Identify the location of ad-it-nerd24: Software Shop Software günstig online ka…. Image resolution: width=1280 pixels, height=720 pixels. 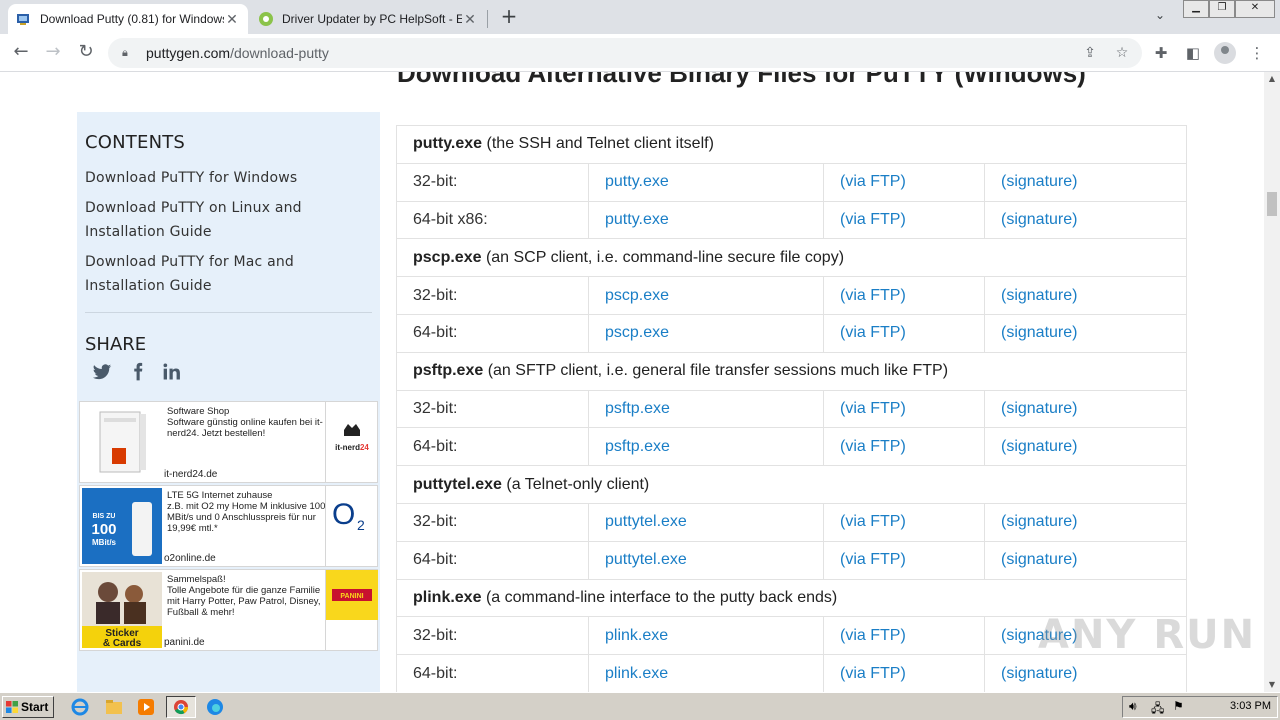
(228, 442).